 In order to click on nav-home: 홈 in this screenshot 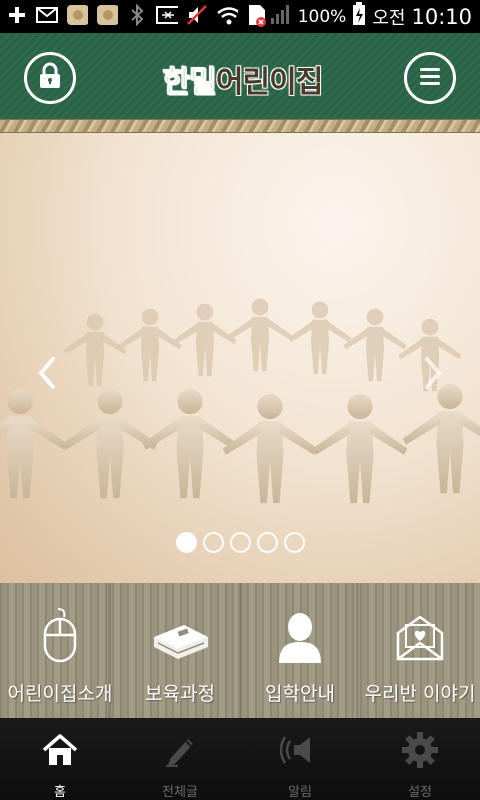, I will do `click(60, 759)`.